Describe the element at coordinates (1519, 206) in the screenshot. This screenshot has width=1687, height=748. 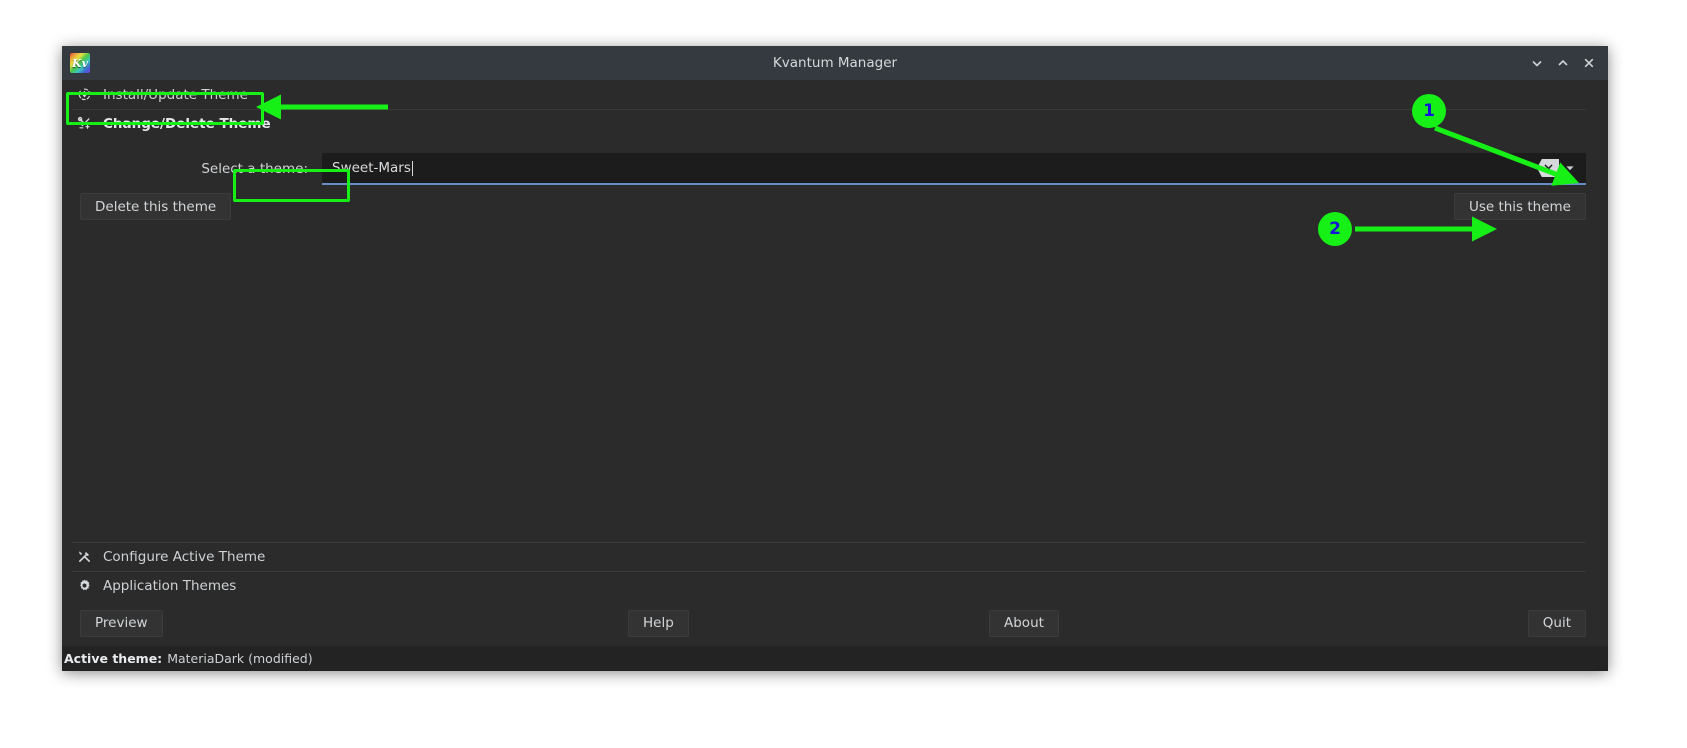
I see `use-this-theme-button: Use this theme` at that location.